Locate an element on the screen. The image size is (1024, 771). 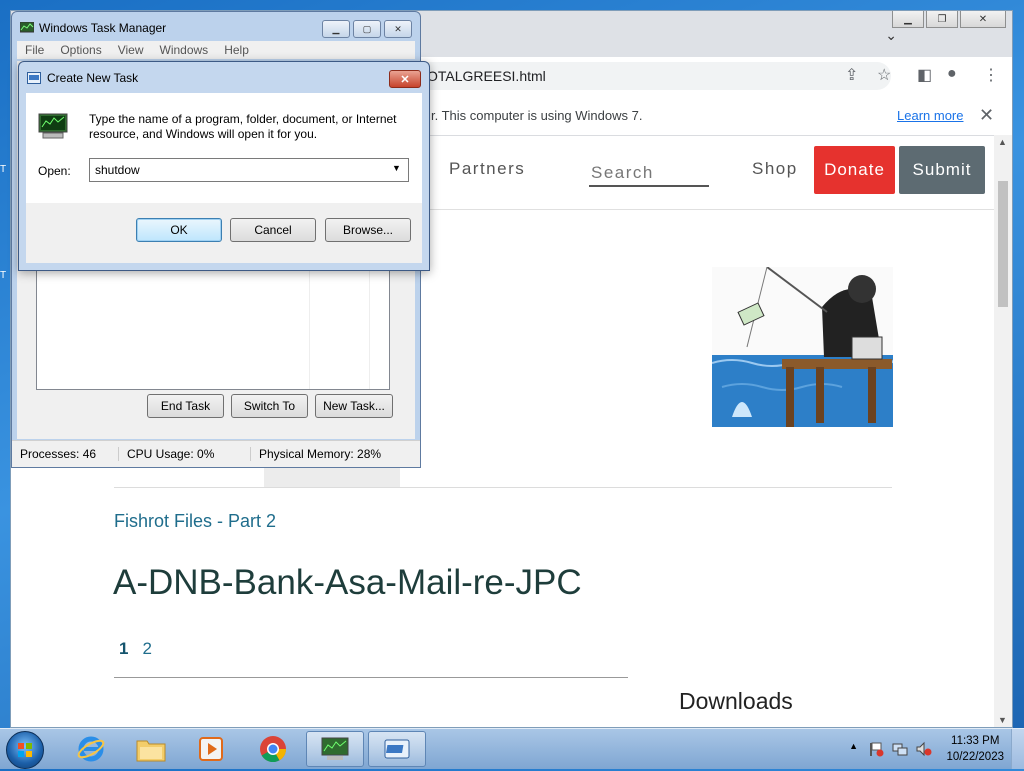
menu-help: Help is located at coordinates (236, 50).